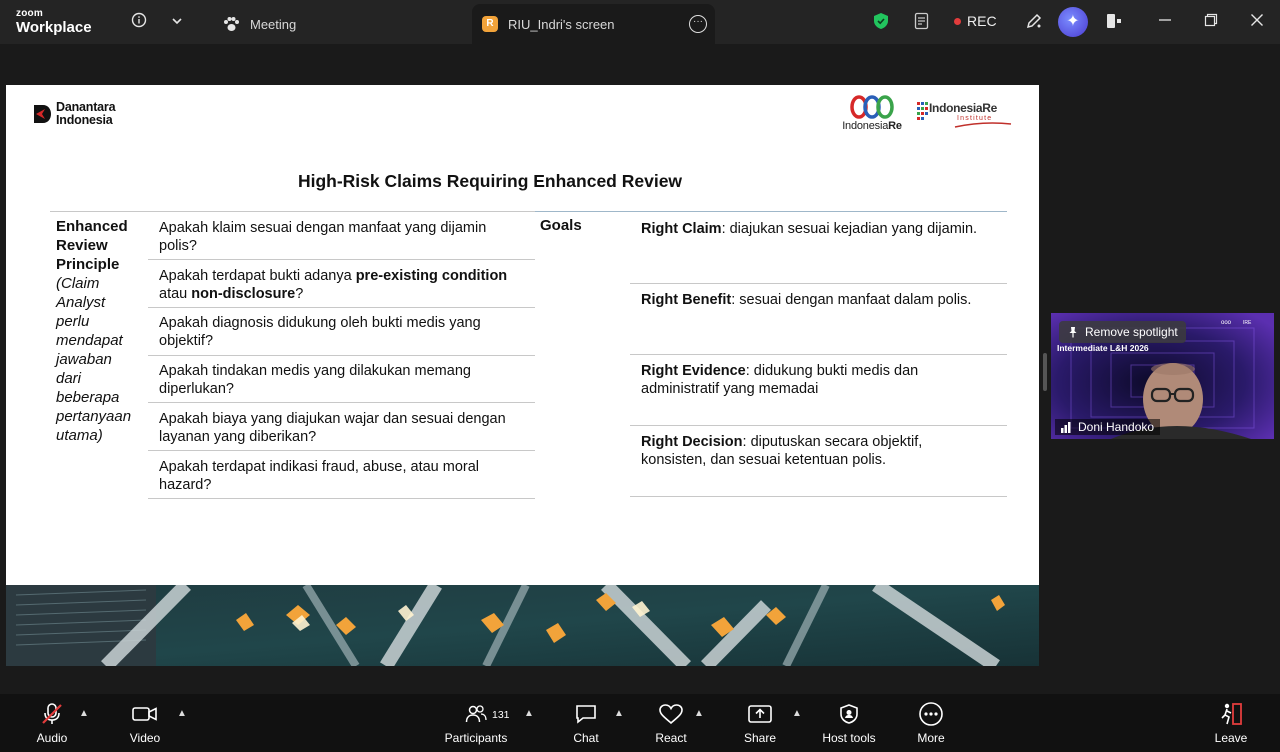 The image size is (1280, 752). What do you see at coordinates (1108, 427) in the screenshot?
I see `participant-name-tag: Doni Handoko` at bounding box center [1108, 427].